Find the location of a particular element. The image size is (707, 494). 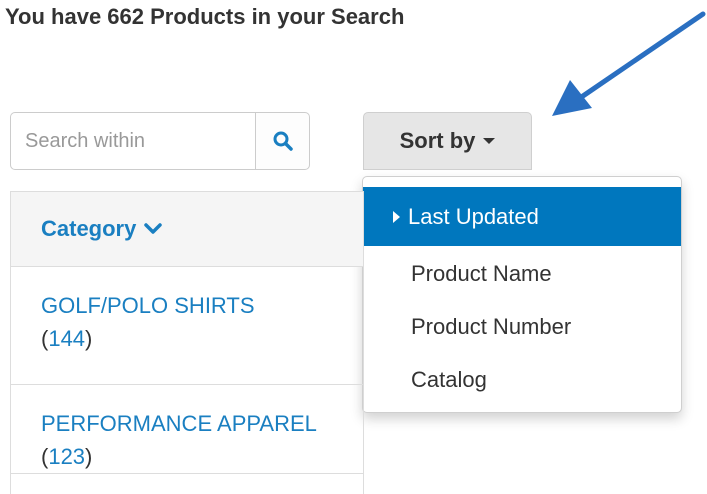

sort-option-last-updated: Last Updated is located at coordinates (522, 216).